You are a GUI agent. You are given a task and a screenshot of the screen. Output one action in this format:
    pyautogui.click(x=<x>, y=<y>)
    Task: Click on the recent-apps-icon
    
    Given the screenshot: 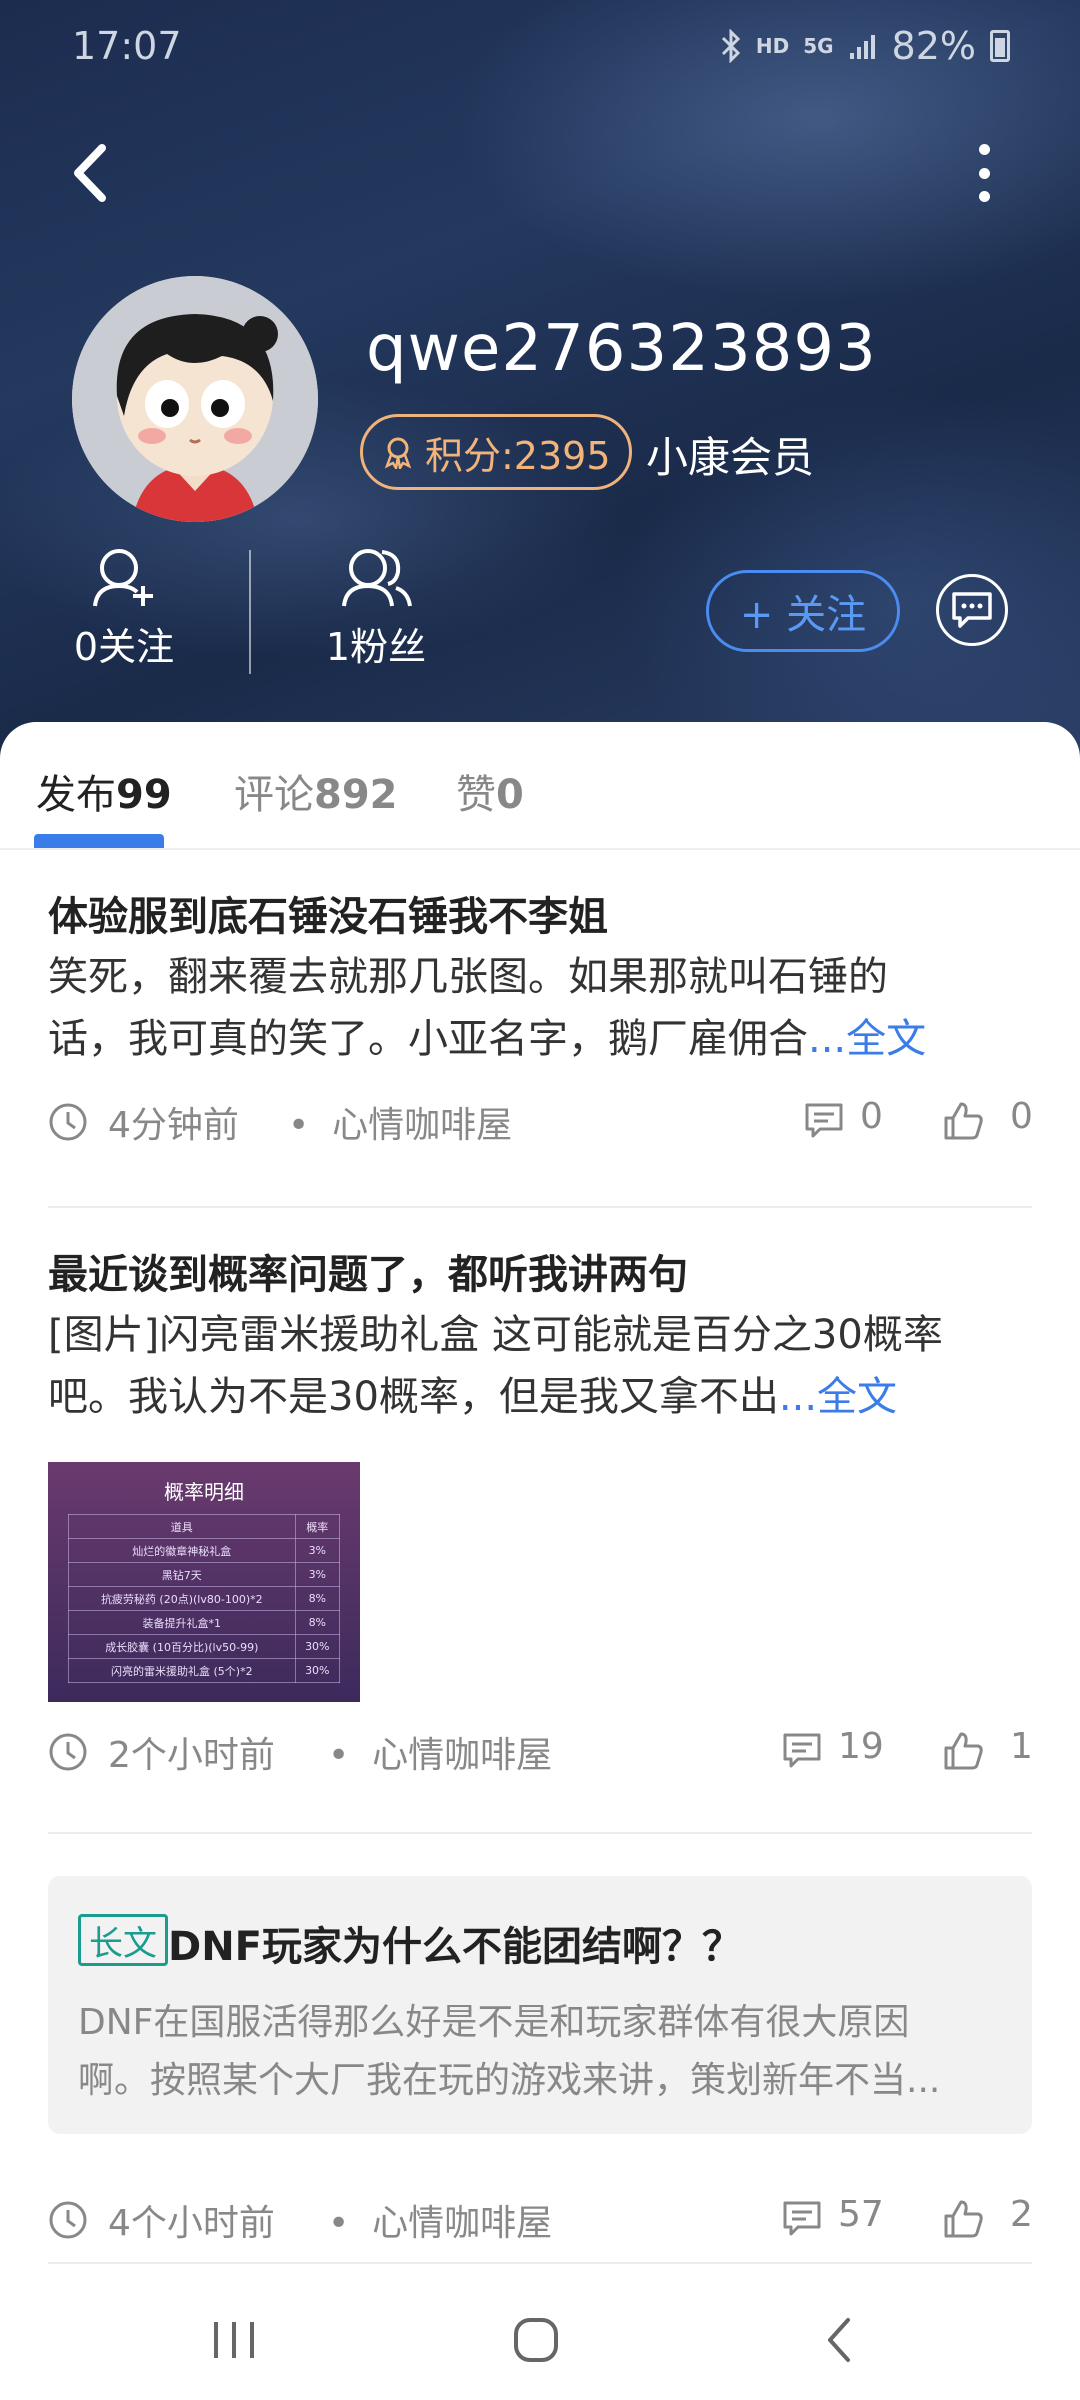 What is the action you would take?
    pyautogui.click(x=234, y=2340)
    